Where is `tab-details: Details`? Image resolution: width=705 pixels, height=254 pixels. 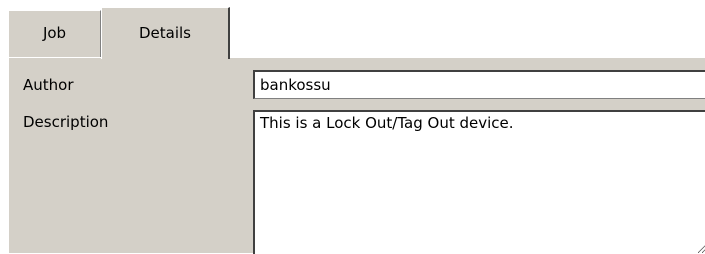
tab-details: Details is located at coordinates (165, 33).